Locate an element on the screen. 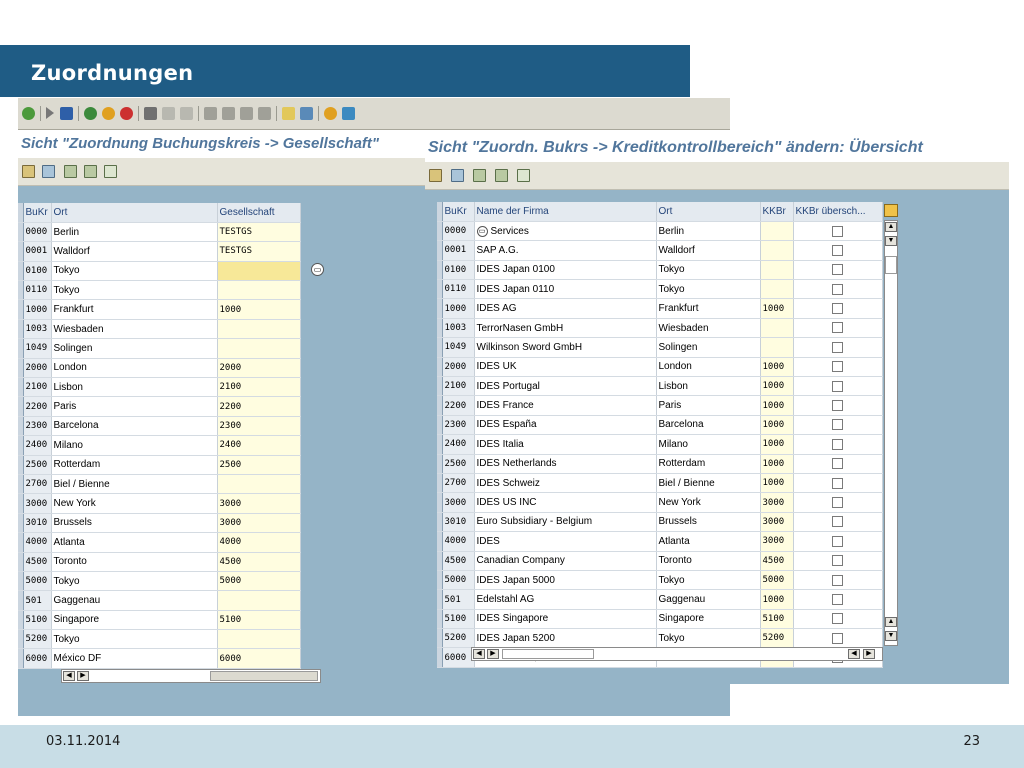  help-icon is located at coordinates (330, 113).